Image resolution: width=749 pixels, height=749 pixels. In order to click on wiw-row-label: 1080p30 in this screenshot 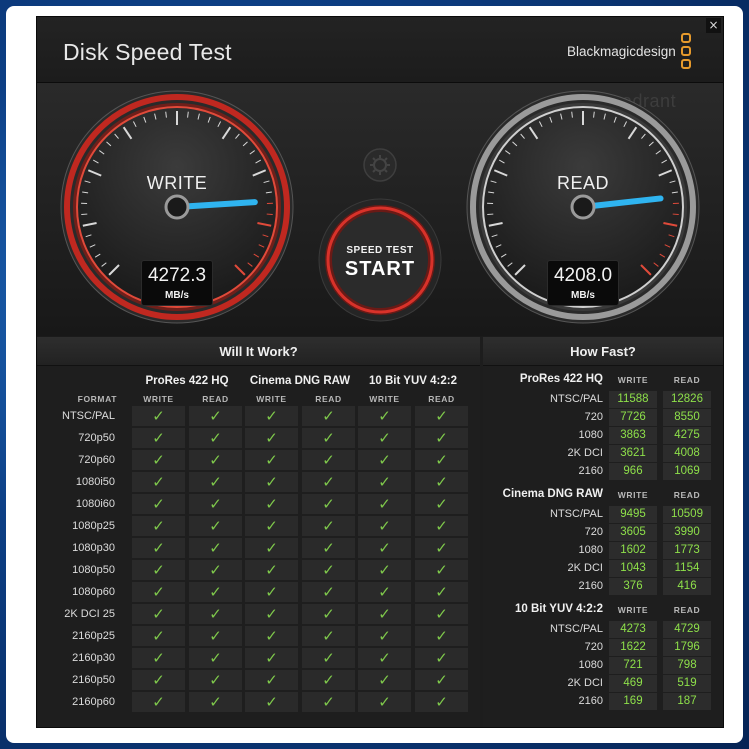, I will do `click(93, 548)`.